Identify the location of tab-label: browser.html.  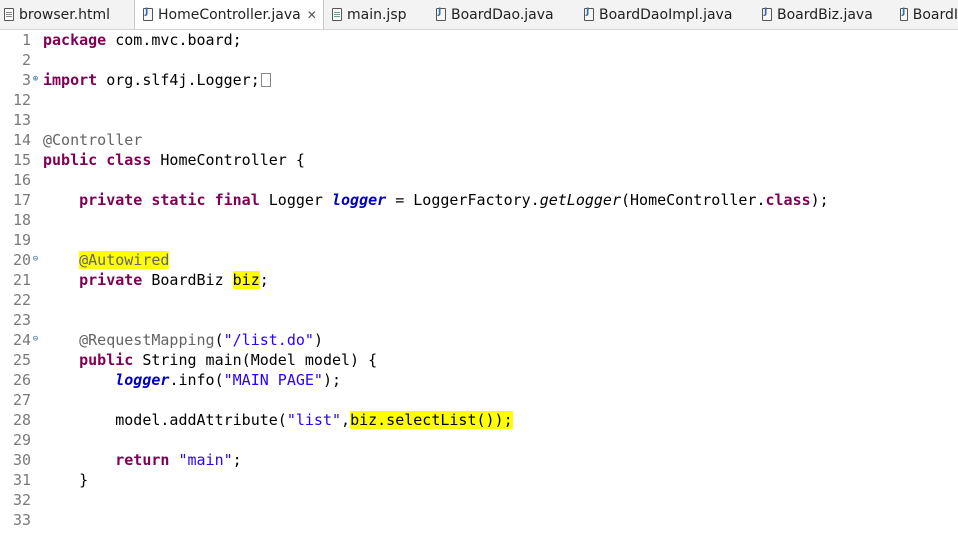
(65, 14).